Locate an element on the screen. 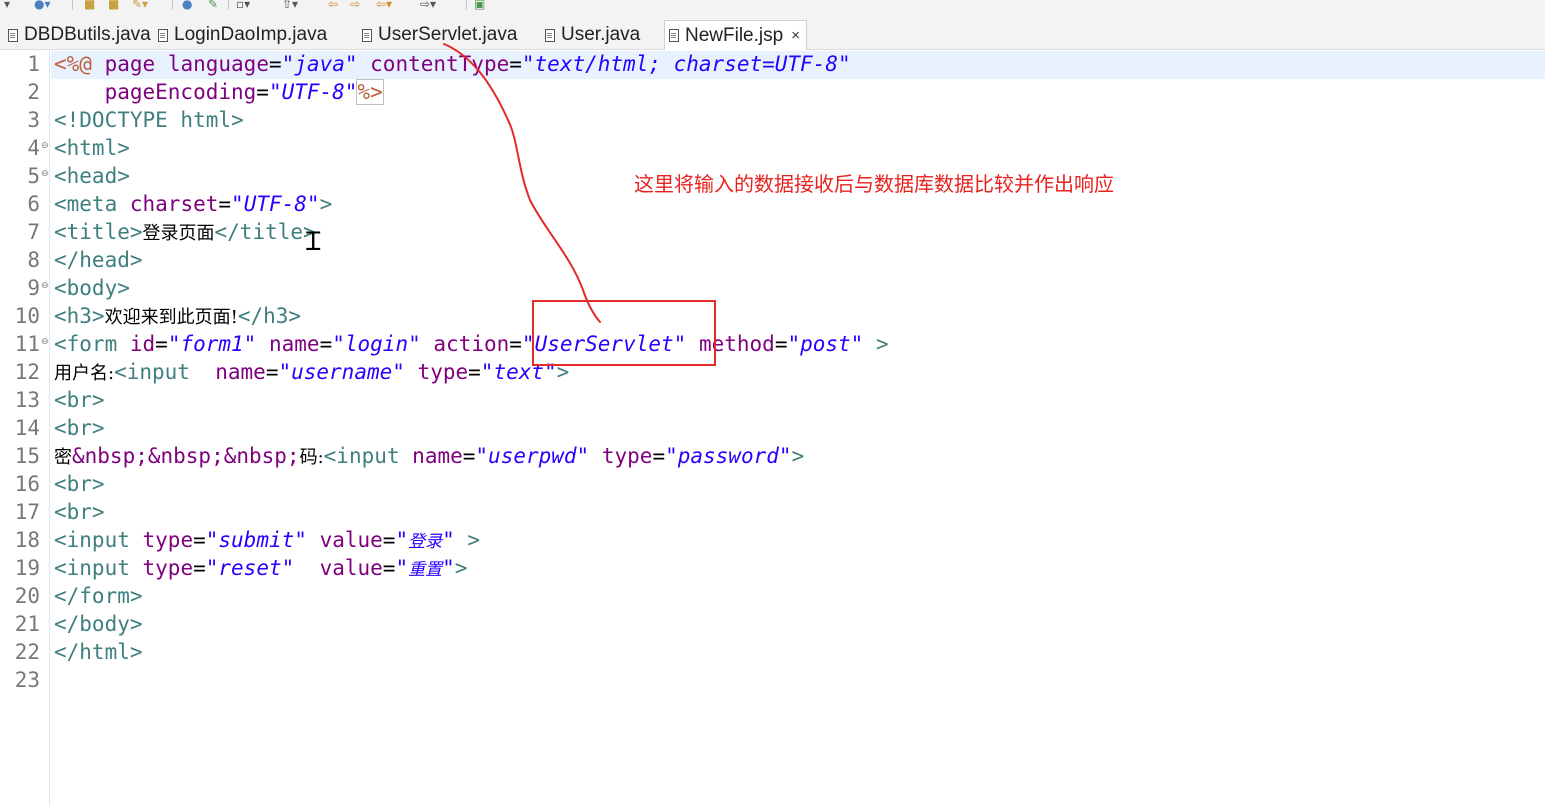 This screenshot has width=1545, height=806. code-text: </form> is located at coordinates (98, 596).